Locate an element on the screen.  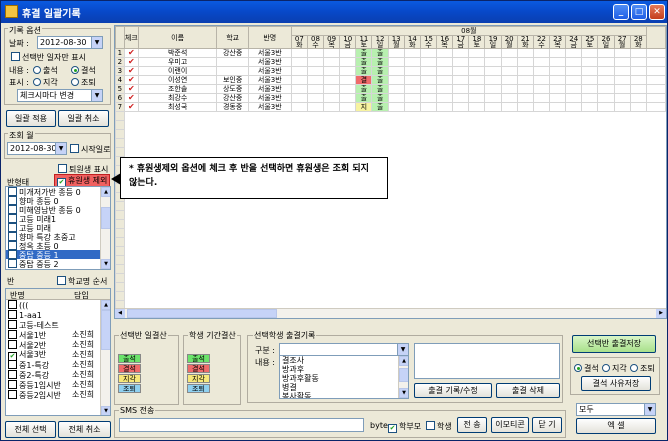
class-type-item: 정옥 초등 0 is located at coordinates (58, 246).